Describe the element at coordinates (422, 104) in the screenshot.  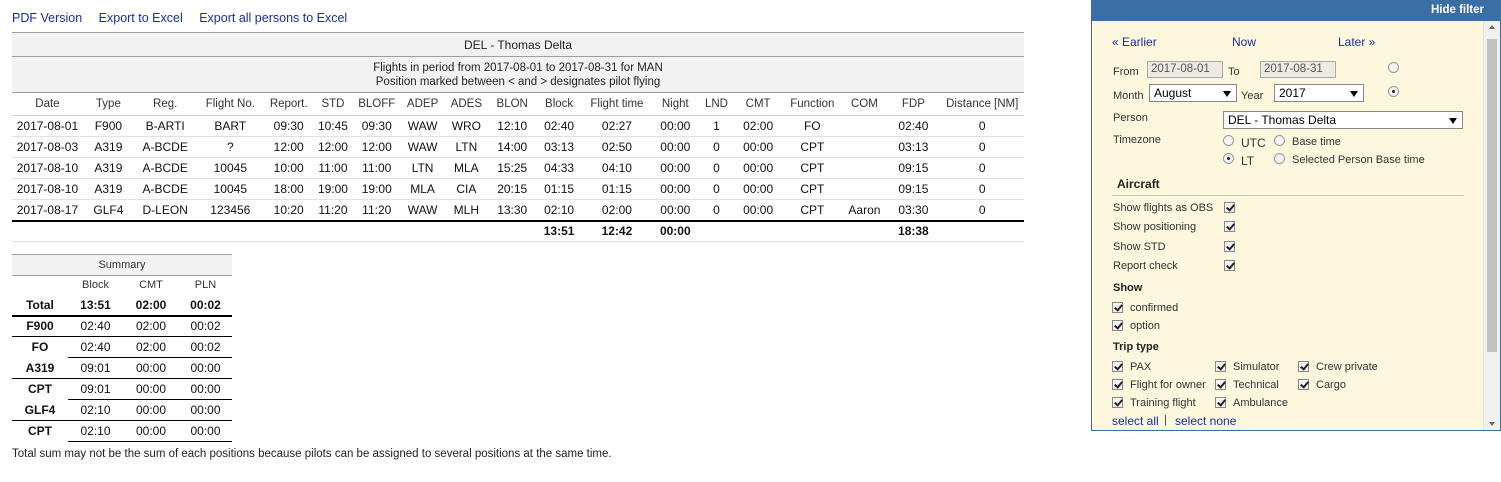
I see `column-header: ADEP` at that location.